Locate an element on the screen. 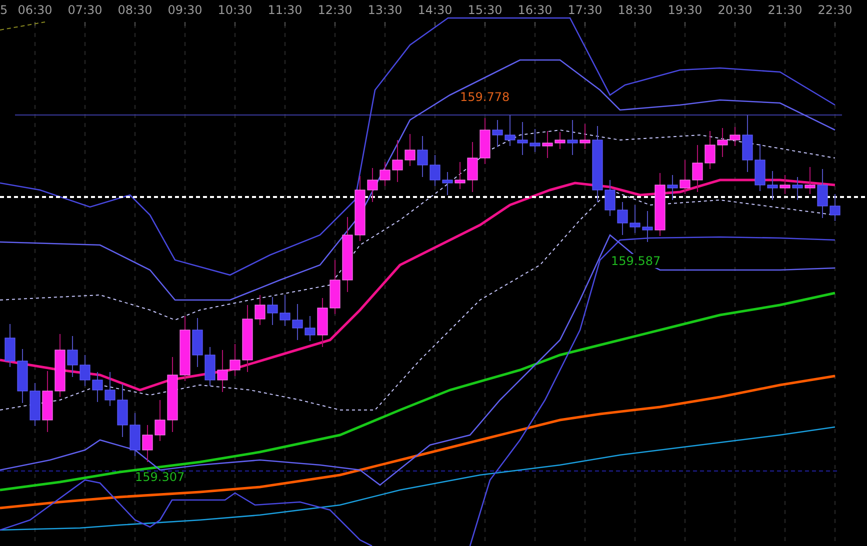  time-axis-label: 19:30 is located at coordinates (685, 10).